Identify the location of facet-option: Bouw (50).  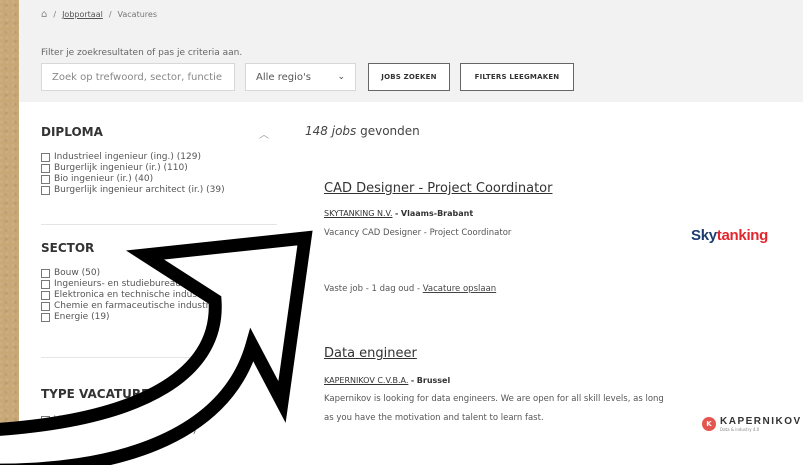
(153, 273).